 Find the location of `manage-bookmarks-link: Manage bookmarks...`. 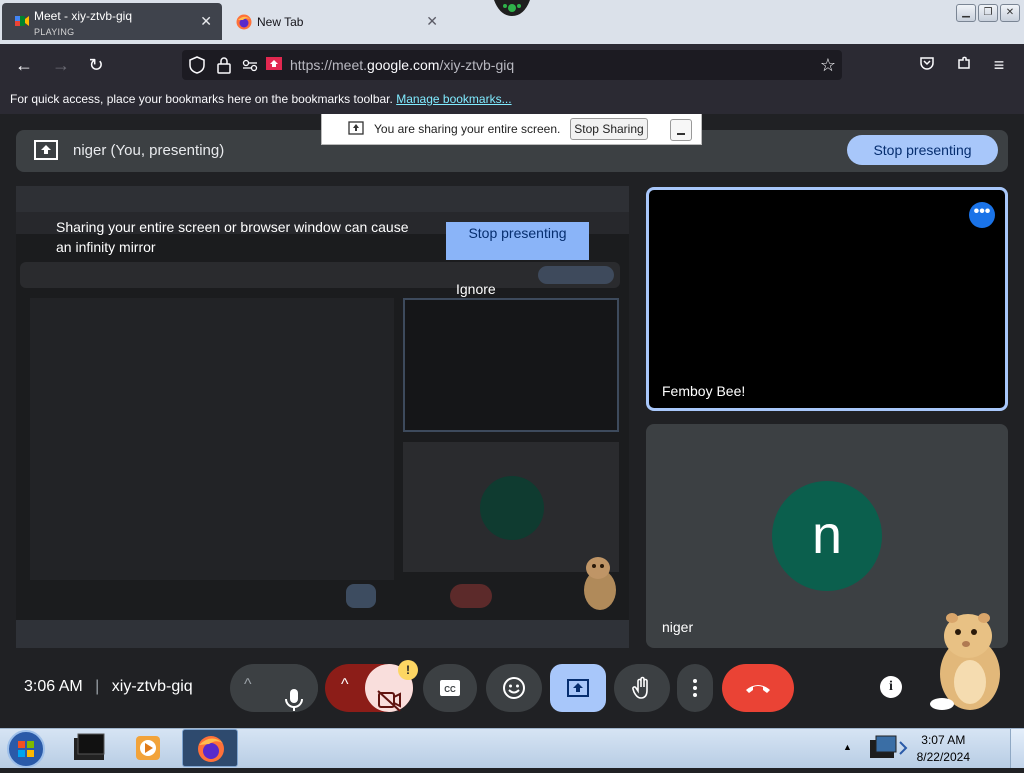

manage-bookmarks-link: Manage bookmarks... is located at coordinates (453, 99).